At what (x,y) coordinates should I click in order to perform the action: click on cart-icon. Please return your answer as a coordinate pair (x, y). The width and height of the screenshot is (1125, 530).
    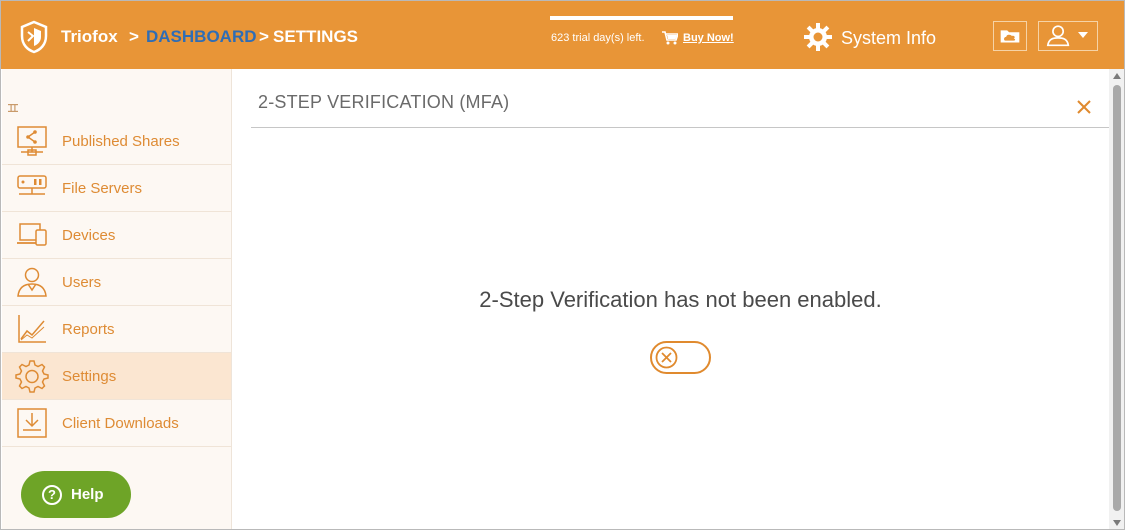
    Looking at the image, I should click on (670, 38).